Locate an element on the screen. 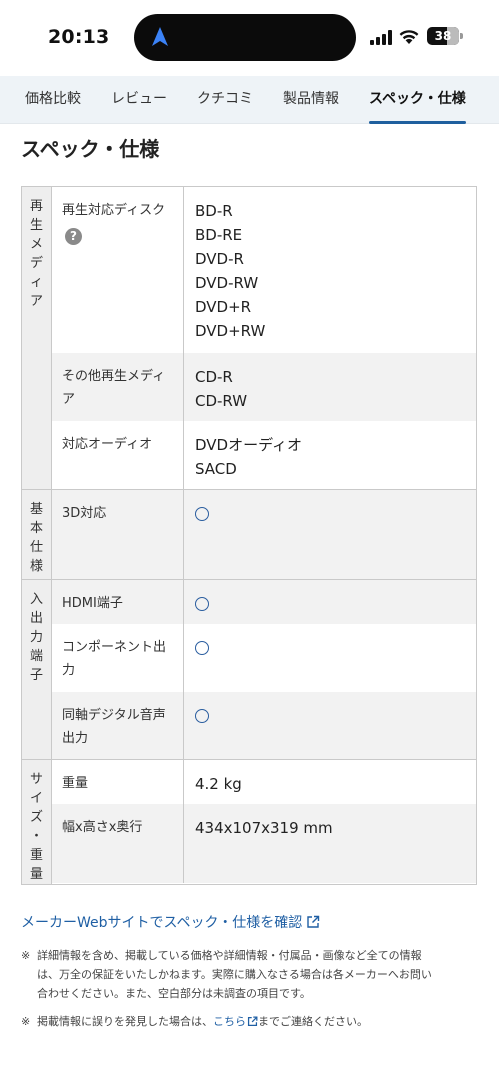  spec-value-line: BD-R is located at coordinates (214, 211).